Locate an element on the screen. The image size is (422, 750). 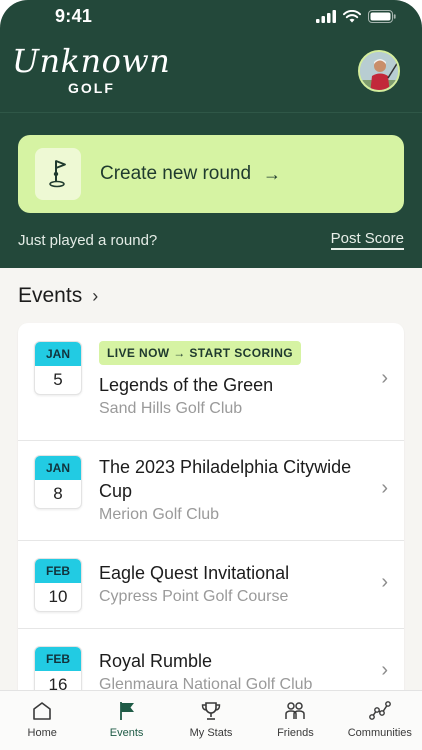
battery-icon is located at coordinates (382, 16).